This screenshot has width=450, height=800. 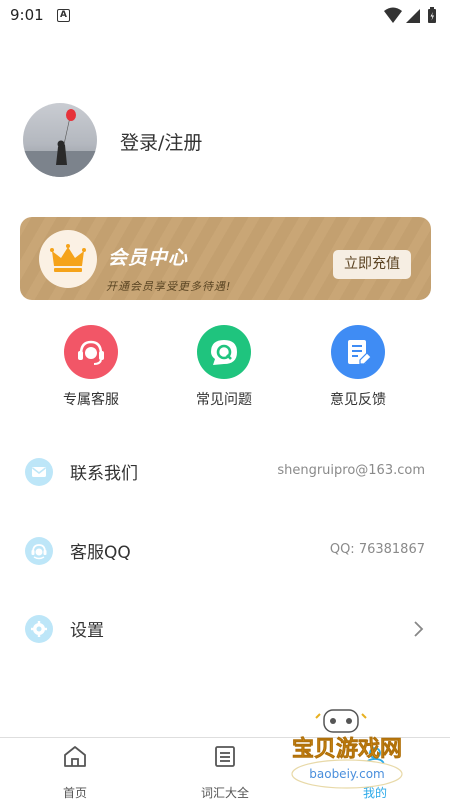 I want to click on contact-email: shengruipro@163.com, so click(x=351, y=470).